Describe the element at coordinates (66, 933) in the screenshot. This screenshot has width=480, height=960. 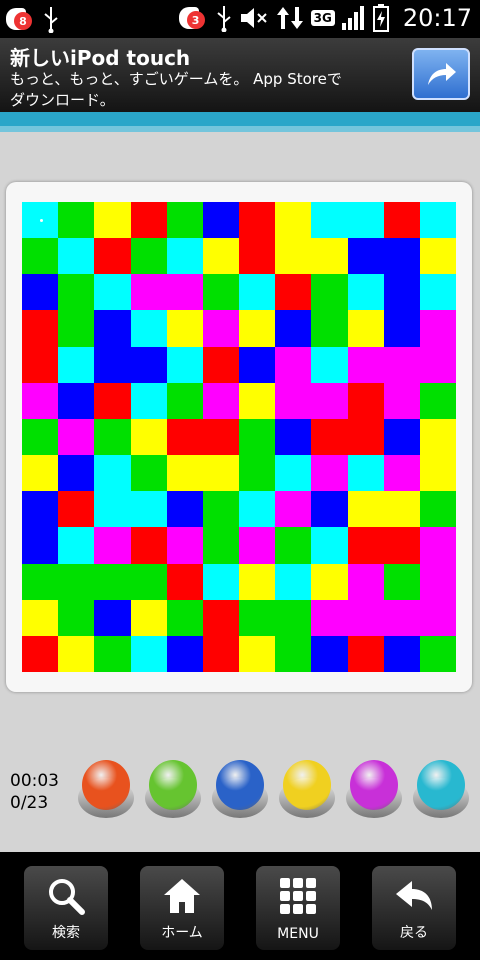
I see `search-label: 検索` at that location.